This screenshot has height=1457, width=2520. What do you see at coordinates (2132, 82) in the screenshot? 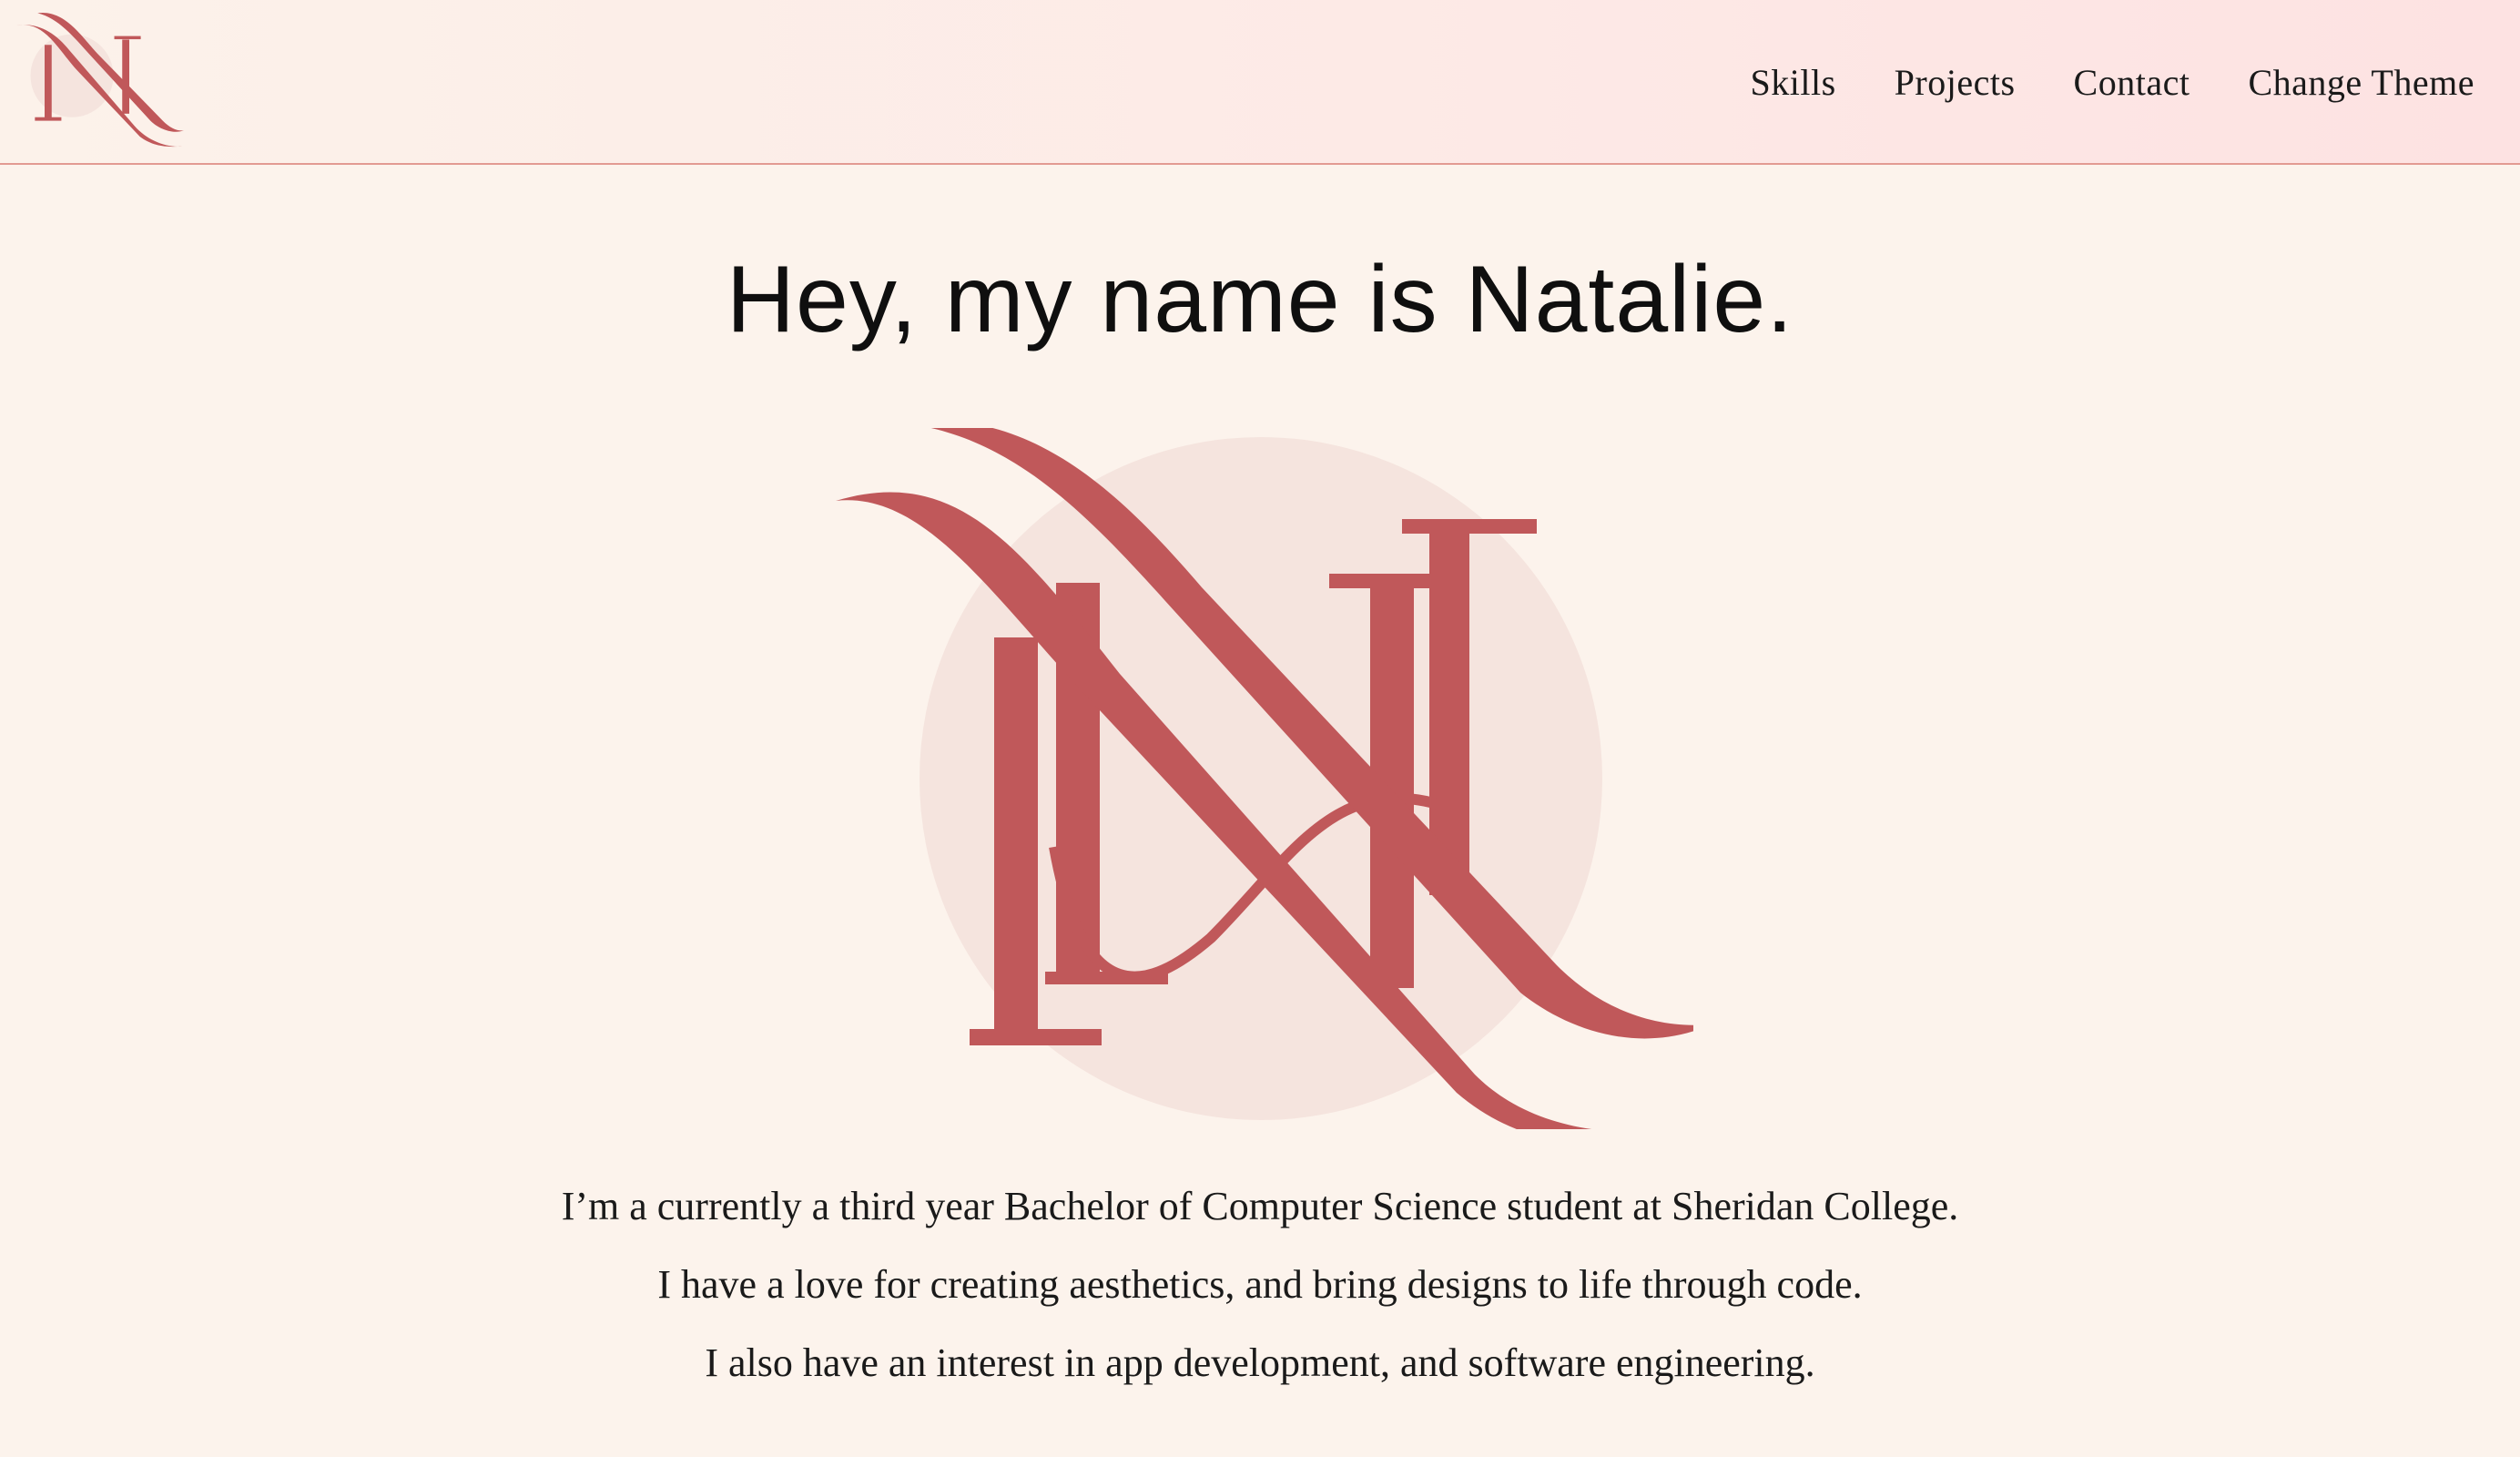
I see `nav-contact-link: Contact` at bounding box center [2132, 82].